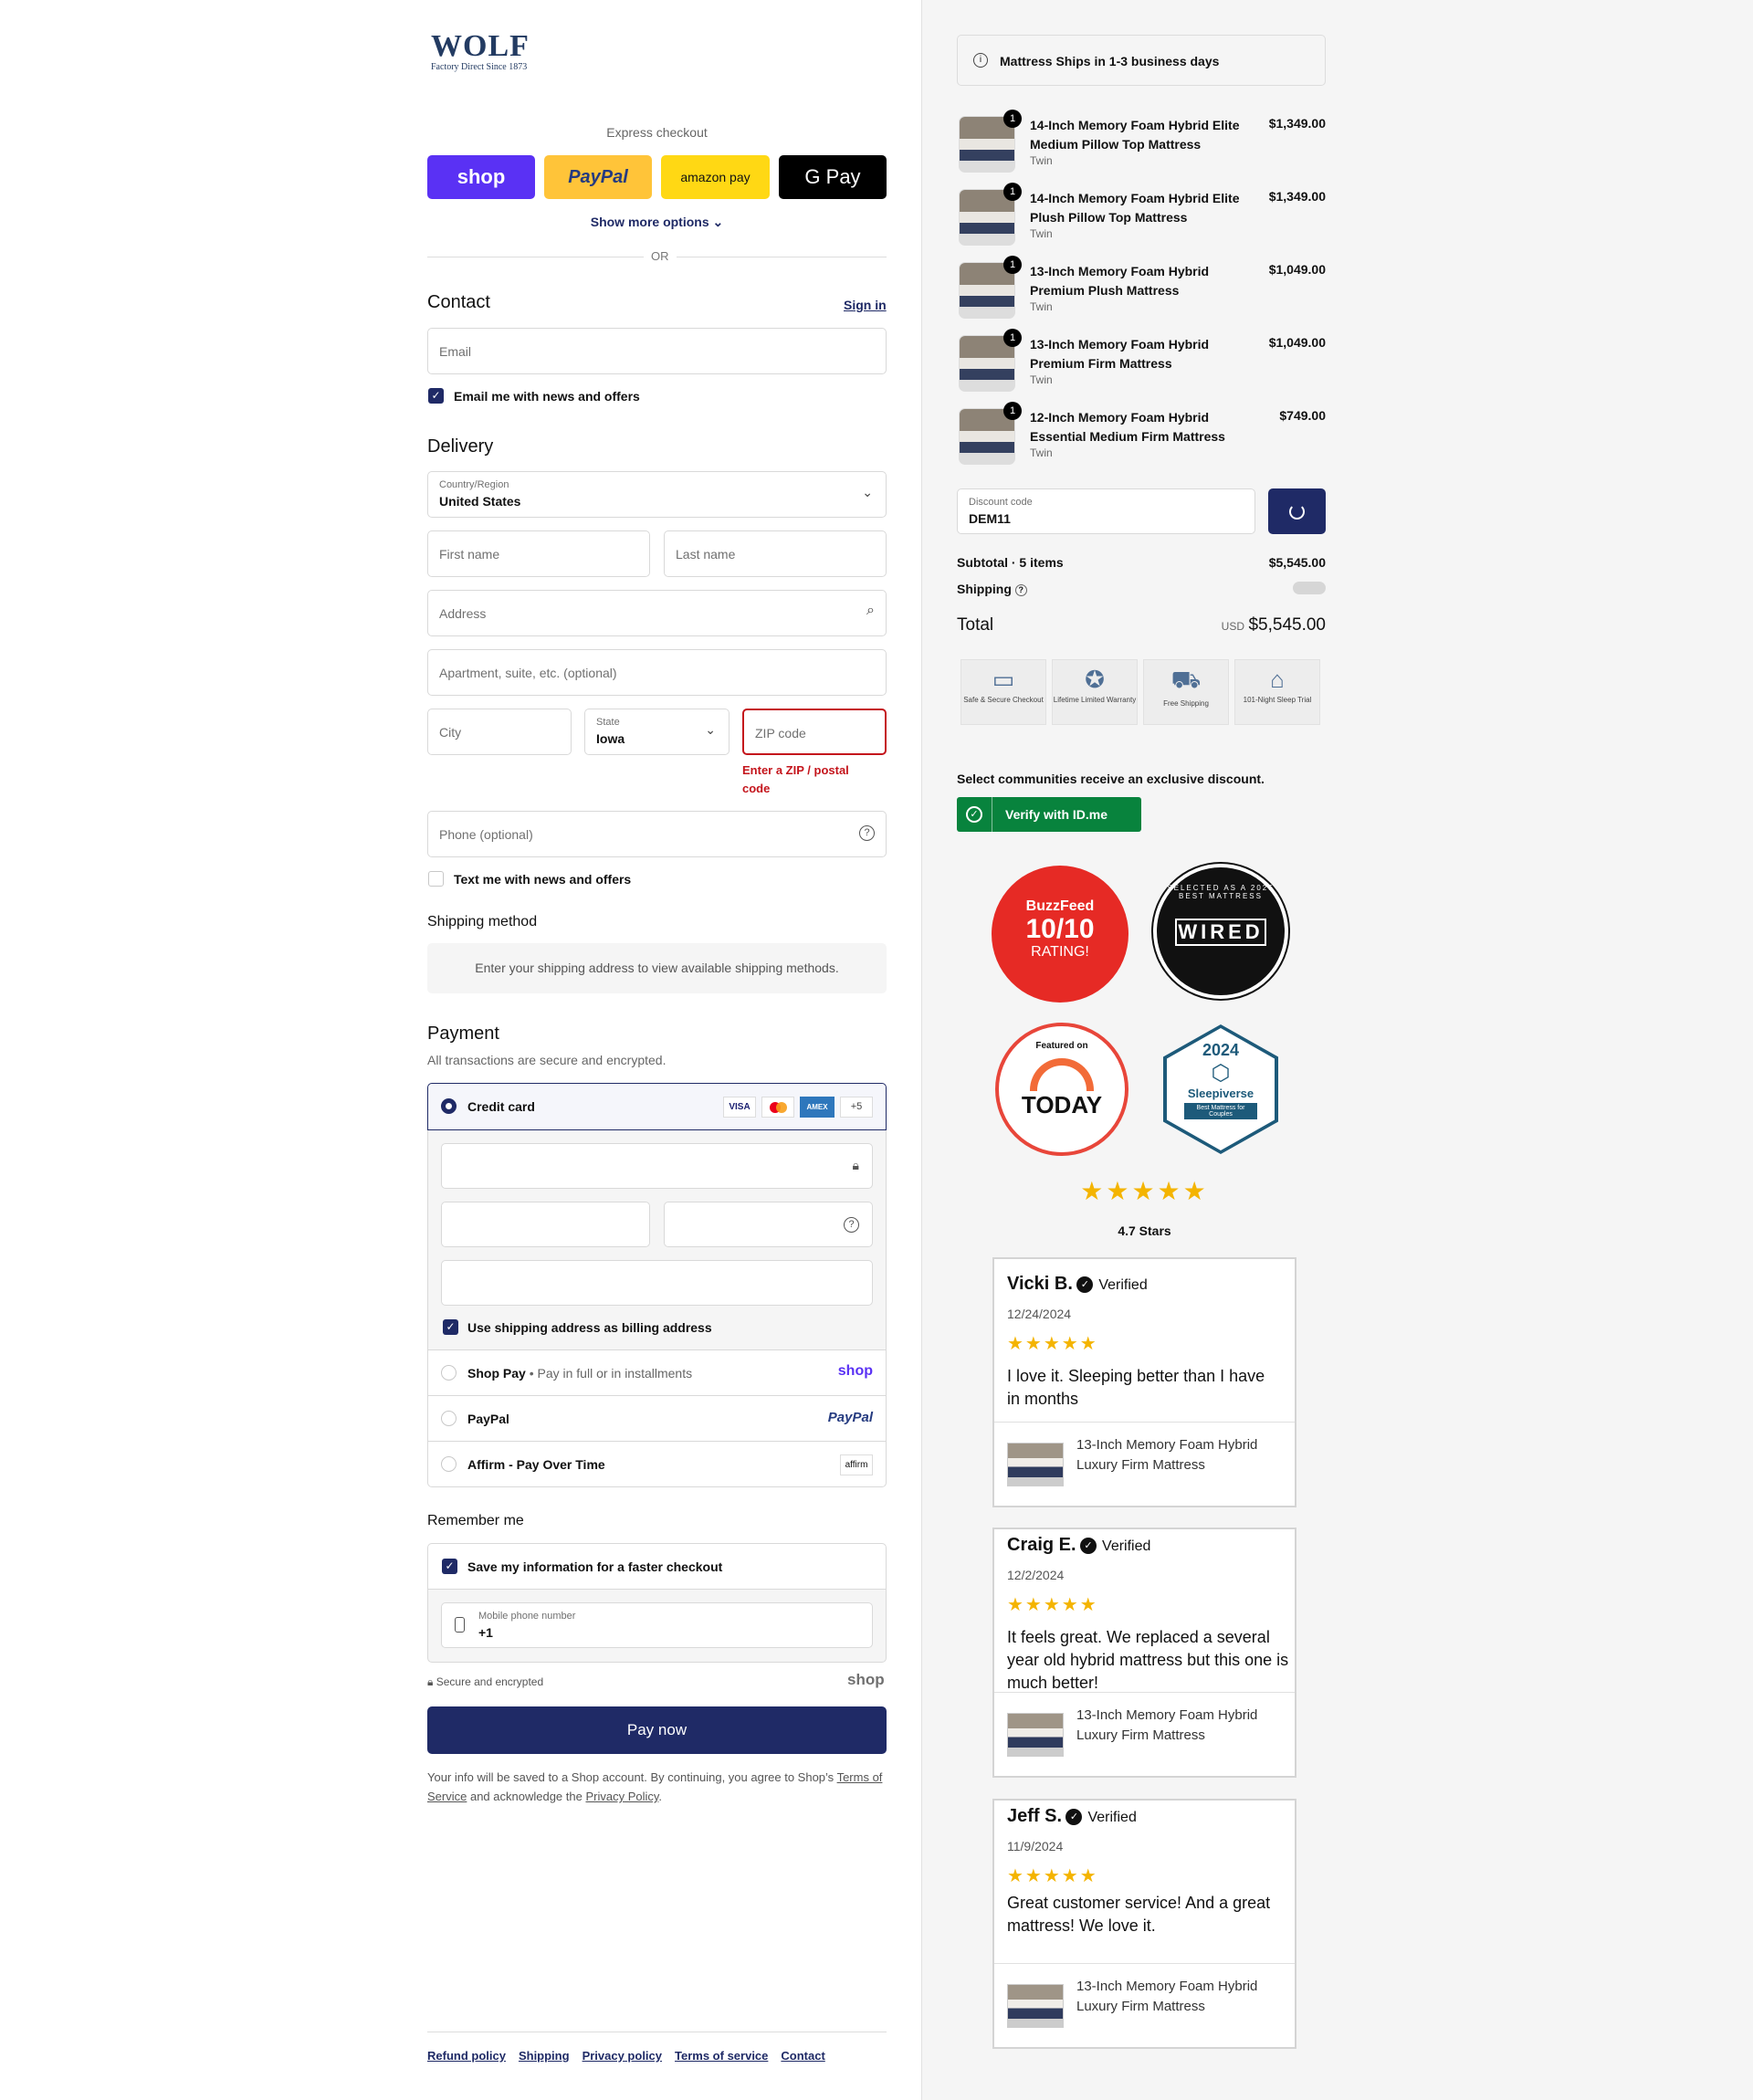  I want to click on apartment-placeholder: Apartment, suite, etc. (optional), so click(528, 673).